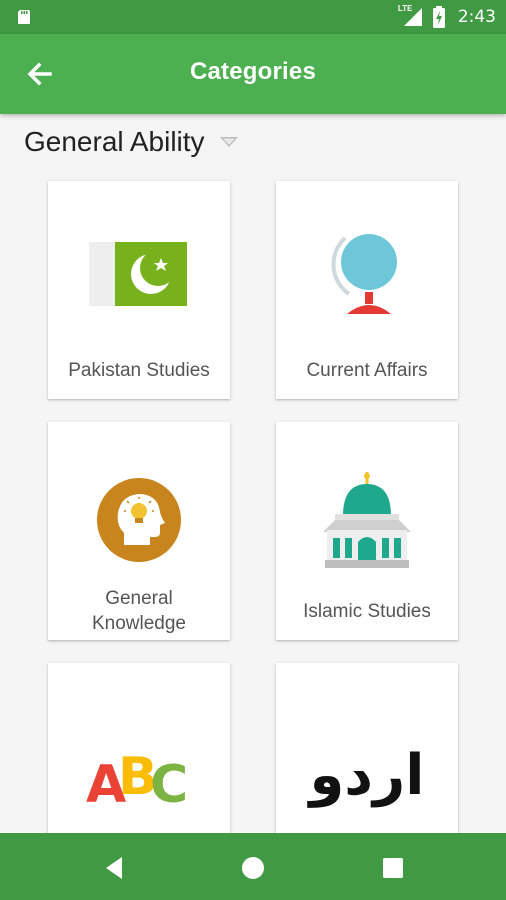  Describe the element at coordinates (367, 370) in the screenshot. I see `category-label: Current Affairs` at that location.